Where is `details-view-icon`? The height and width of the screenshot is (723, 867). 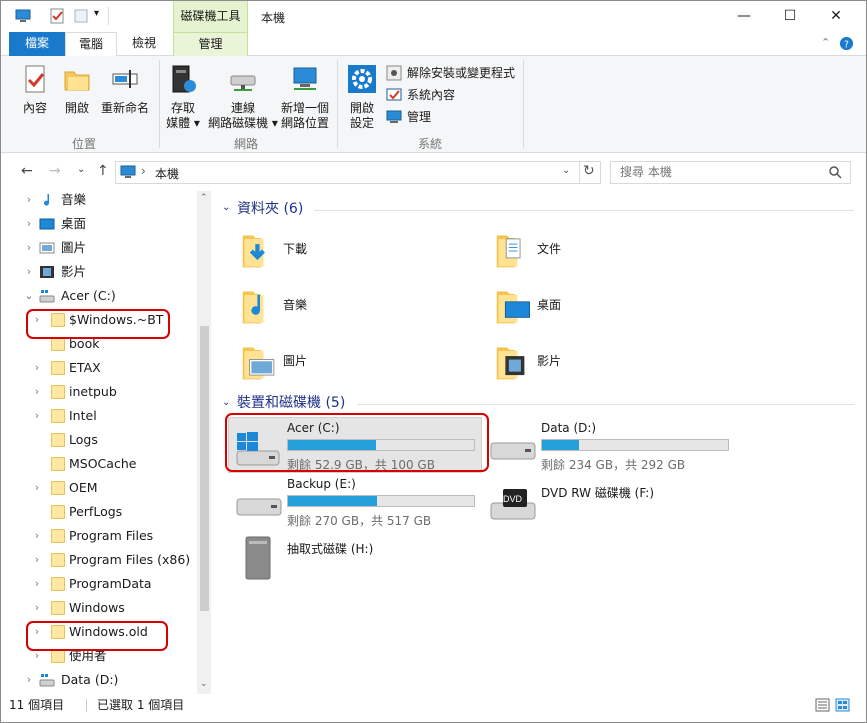 details-view-icon is located at coordinates (822, 705).